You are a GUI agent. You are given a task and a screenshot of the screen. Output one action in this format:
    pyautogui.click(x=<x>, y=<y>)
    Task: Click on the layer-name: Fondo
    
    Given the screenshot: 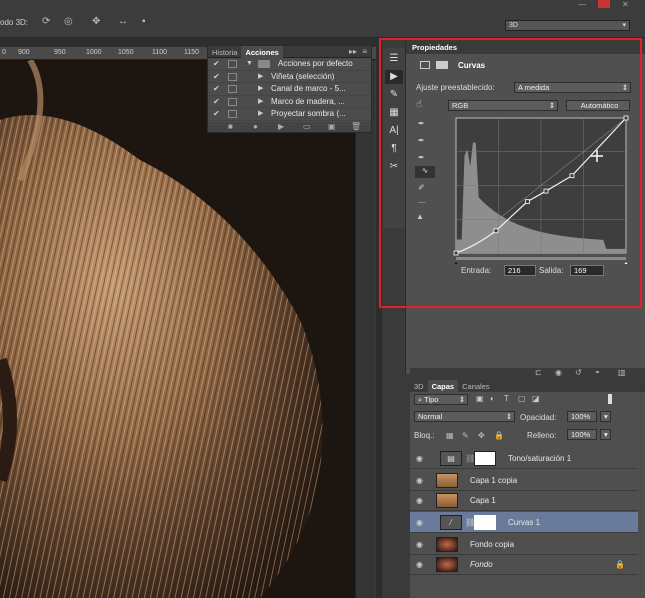 What is the action you would take?
    pyautogui.click(x=481, y=564)
    